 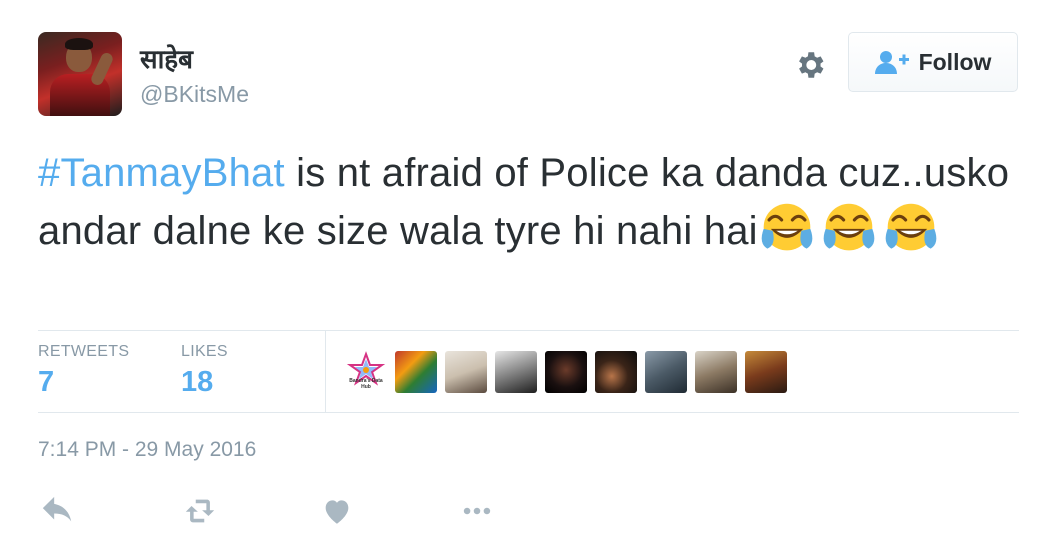 What do you see at coordinates (337, 511) in the screenshot?
I see `like-icon` at bounding box center [337, 511].